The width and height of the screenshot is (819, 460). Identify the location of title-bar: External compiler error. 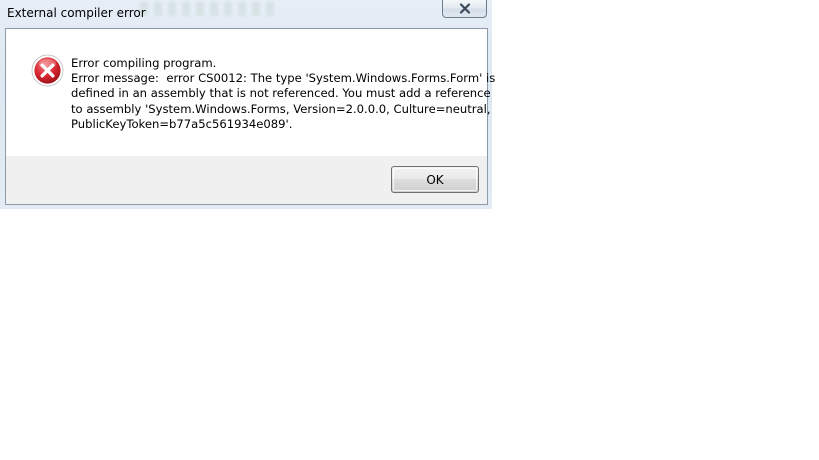
(246, 13).